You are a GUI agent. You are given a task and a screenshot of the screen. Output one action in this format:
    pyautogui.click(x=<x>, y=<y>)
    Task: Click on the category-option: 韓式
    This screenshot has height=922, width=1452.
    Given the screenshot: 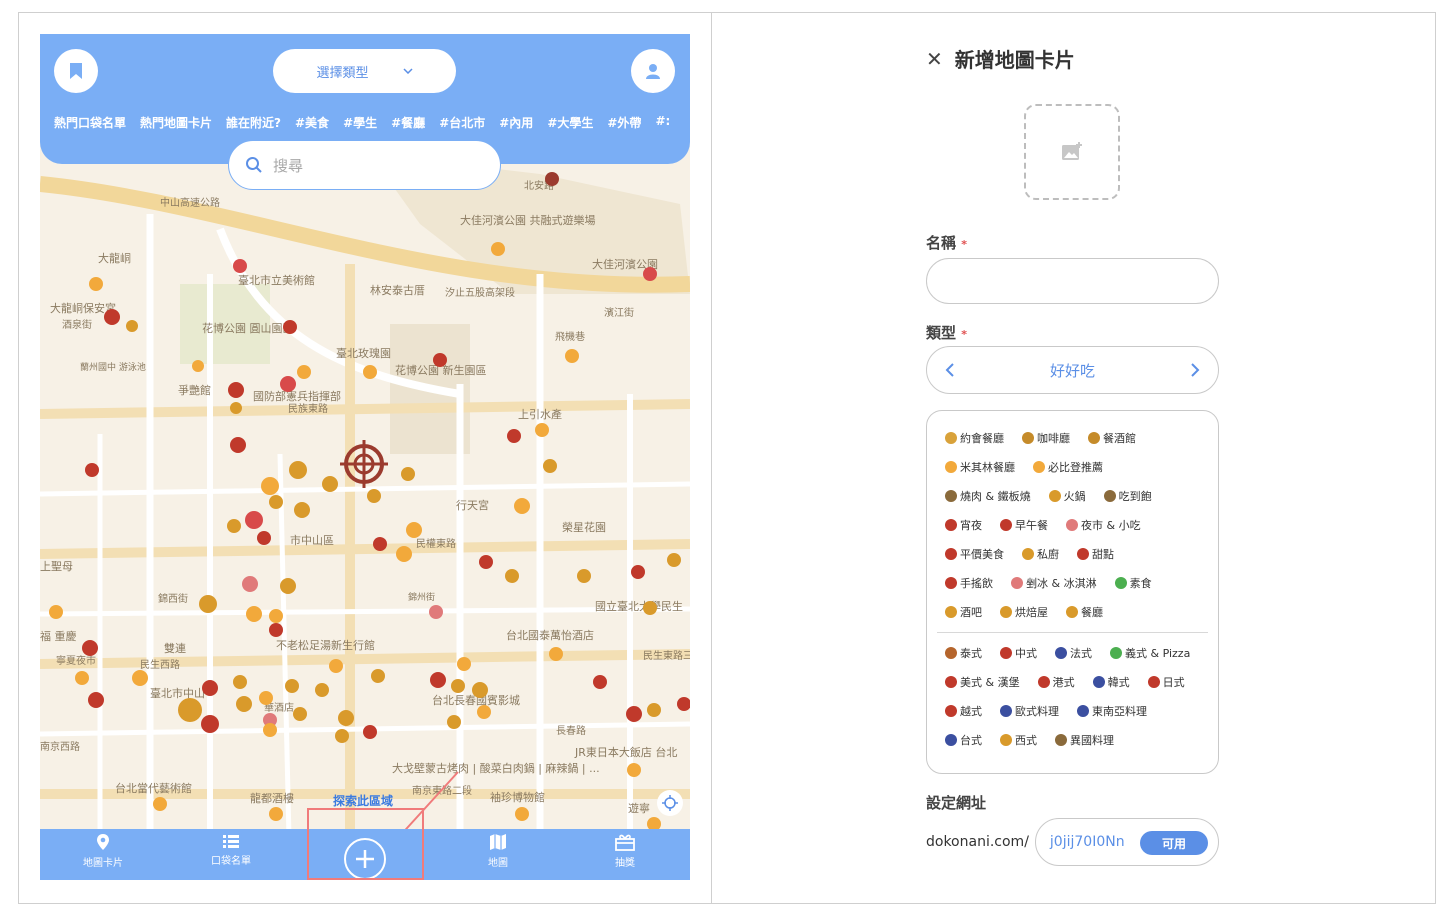 What is the action you would take?
    pyautogui.click(x=1111, y=682)
    